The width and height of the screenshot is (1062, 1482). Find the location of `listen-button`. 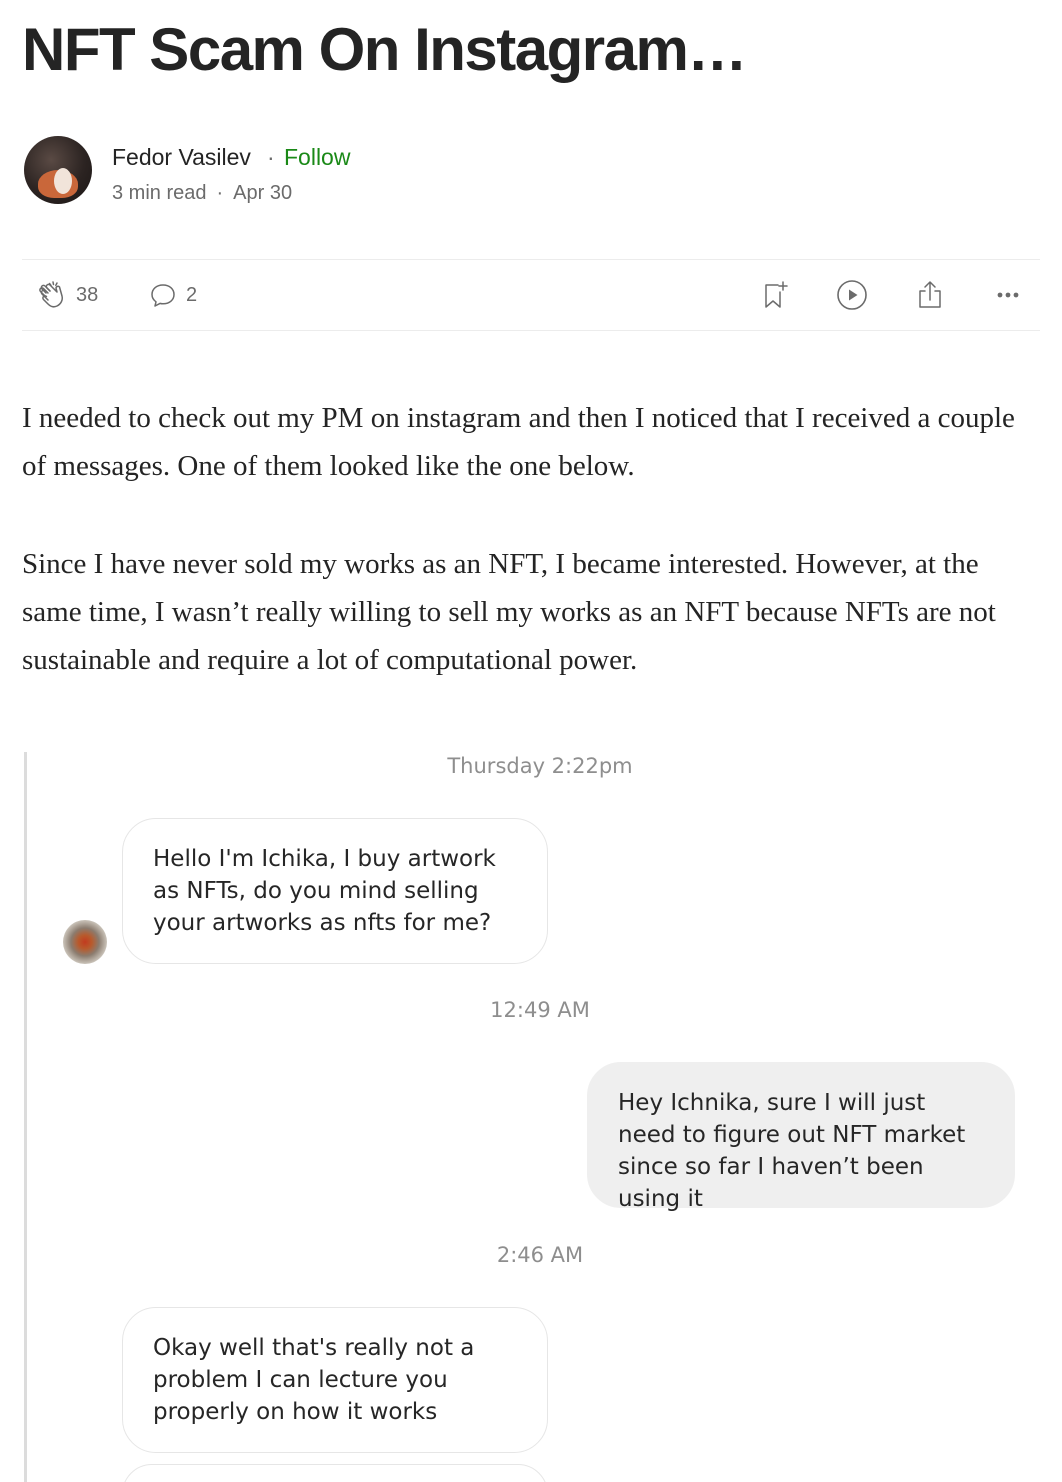

listen-button is located at coordinates (852, 295).